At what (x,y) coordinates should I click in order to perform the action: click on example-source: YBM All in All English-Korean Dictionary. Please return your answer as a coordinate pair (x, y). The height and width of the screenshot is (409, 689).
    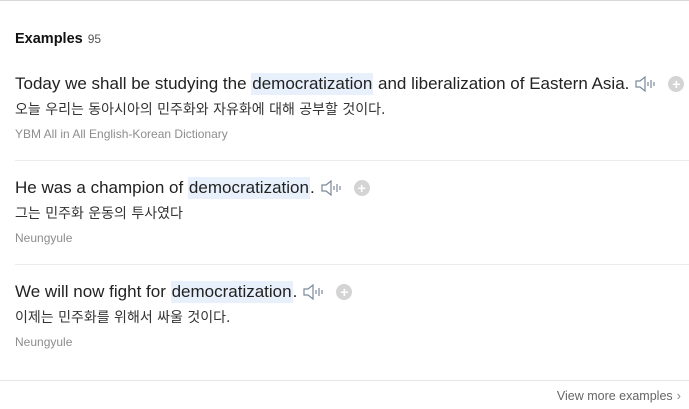
    Looking at the image, I should click on (121, 134).